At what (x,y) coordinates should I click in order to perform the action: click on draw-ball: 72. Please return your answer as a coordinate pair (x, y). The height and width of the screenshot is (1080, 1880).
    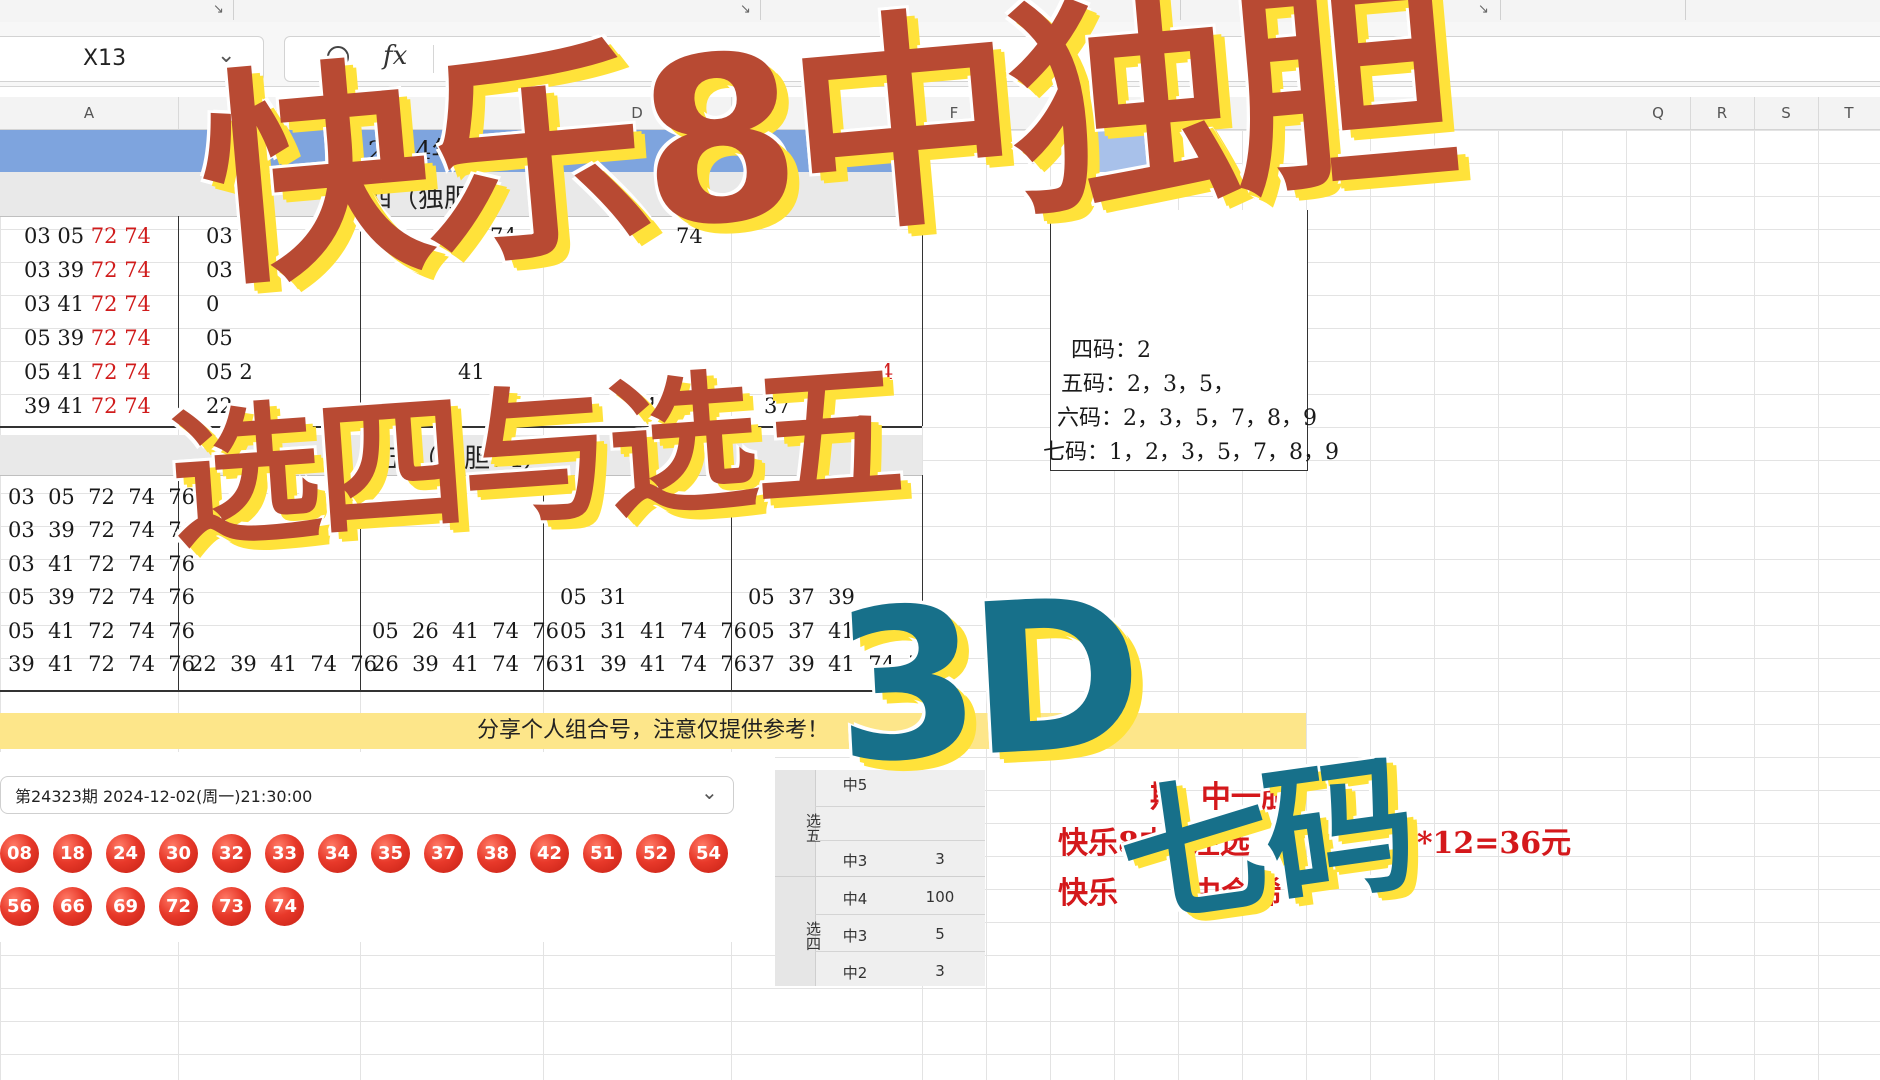
    Looking at the image, I should click on (178, 906).